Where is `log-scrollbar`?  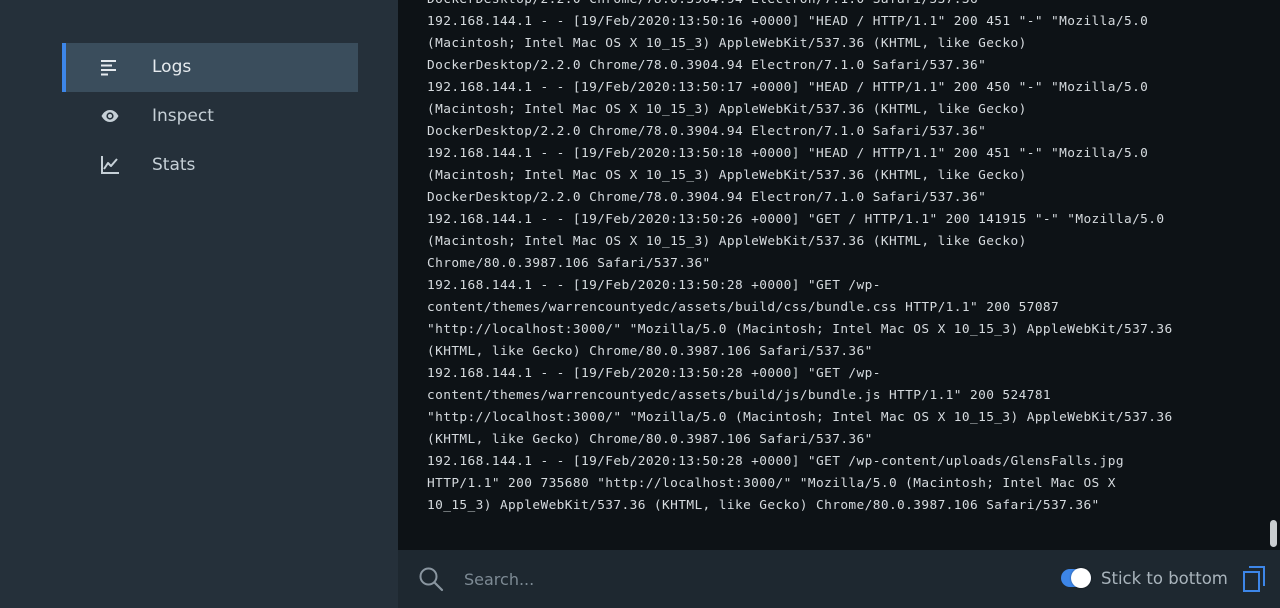
log-scrollbar is located at coordinates (1273, 275).